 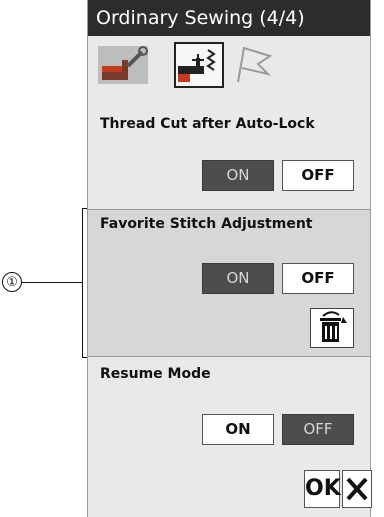 I want to click on favorite-stitch-on-button: ON, so click(x=238, y=278).